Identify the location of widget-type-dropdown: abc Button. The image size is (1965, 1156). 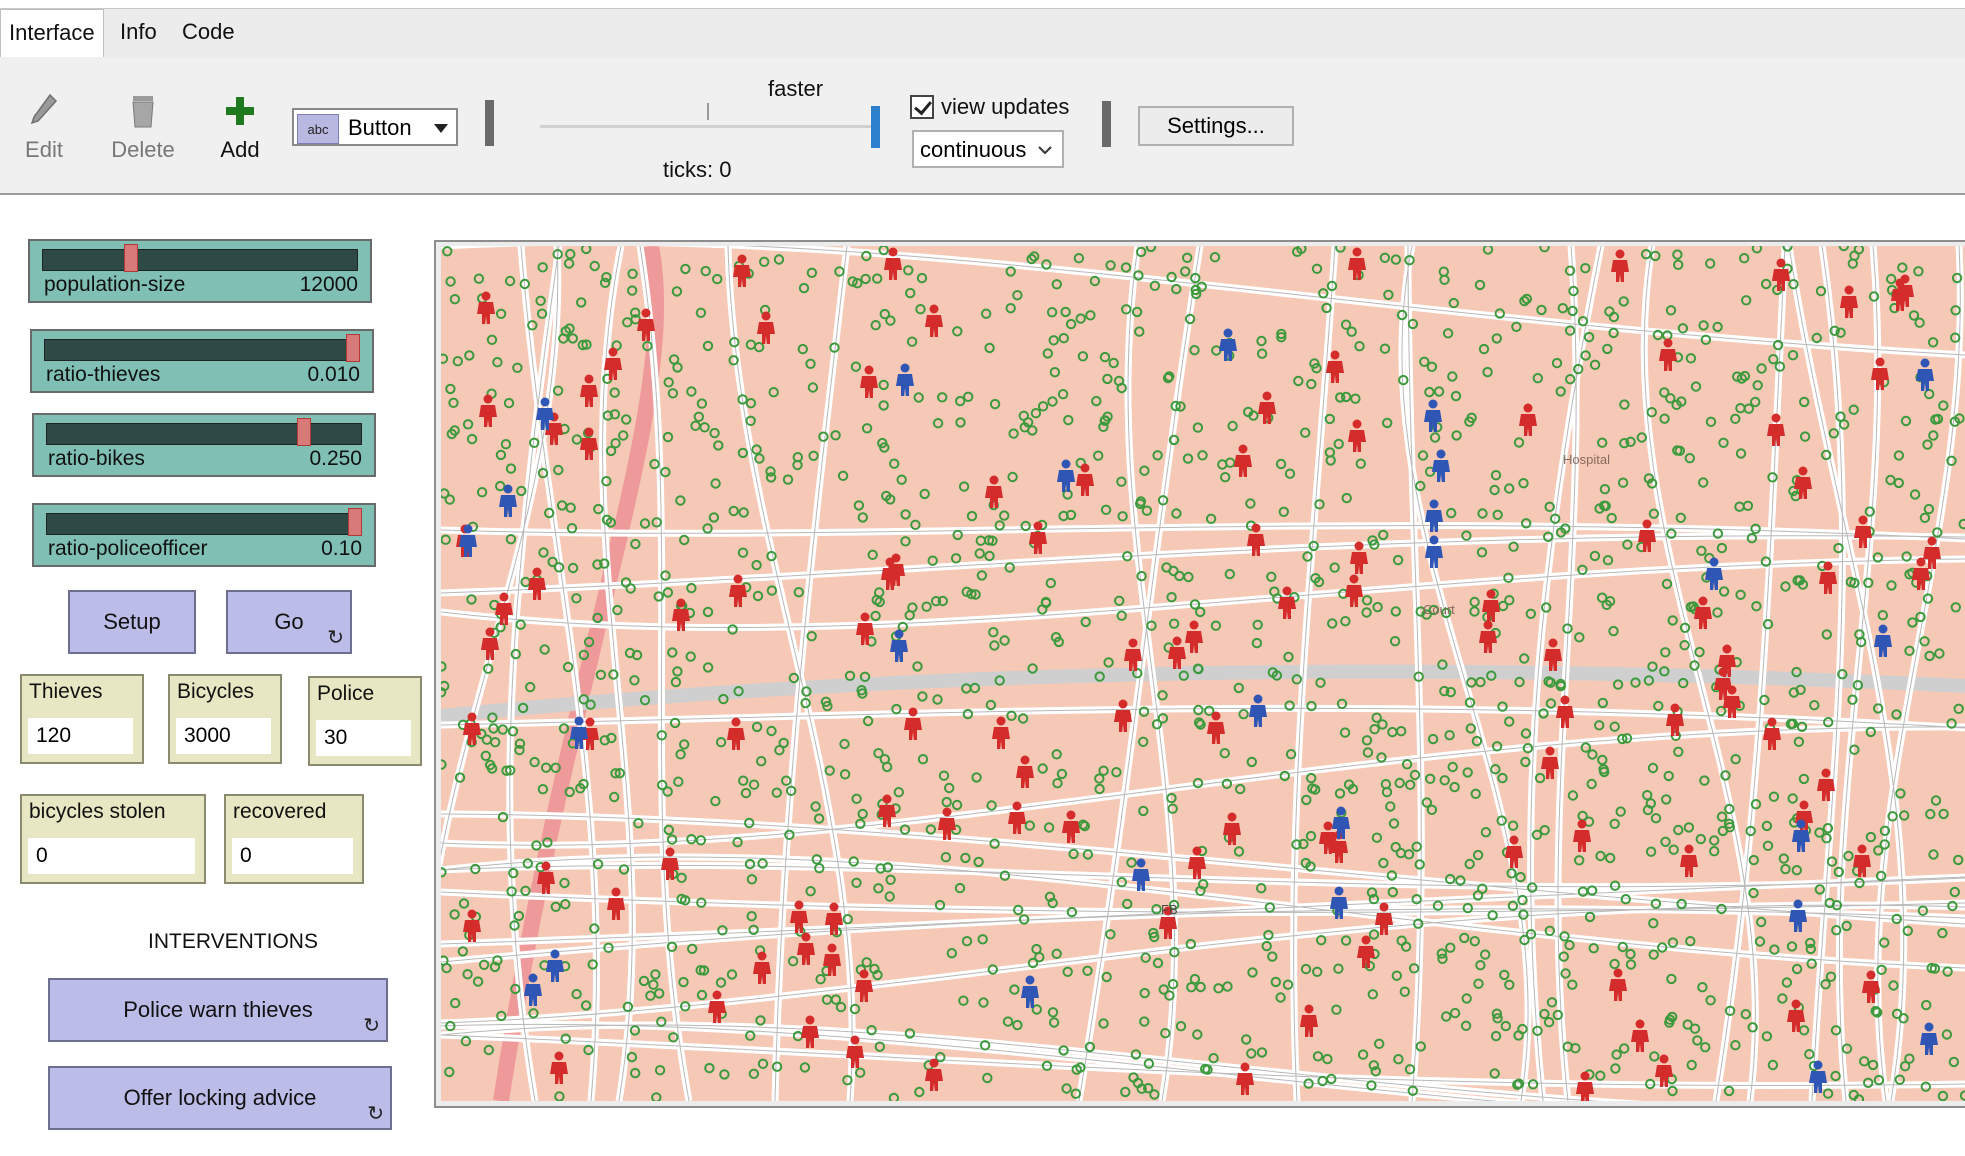
(375, 127).